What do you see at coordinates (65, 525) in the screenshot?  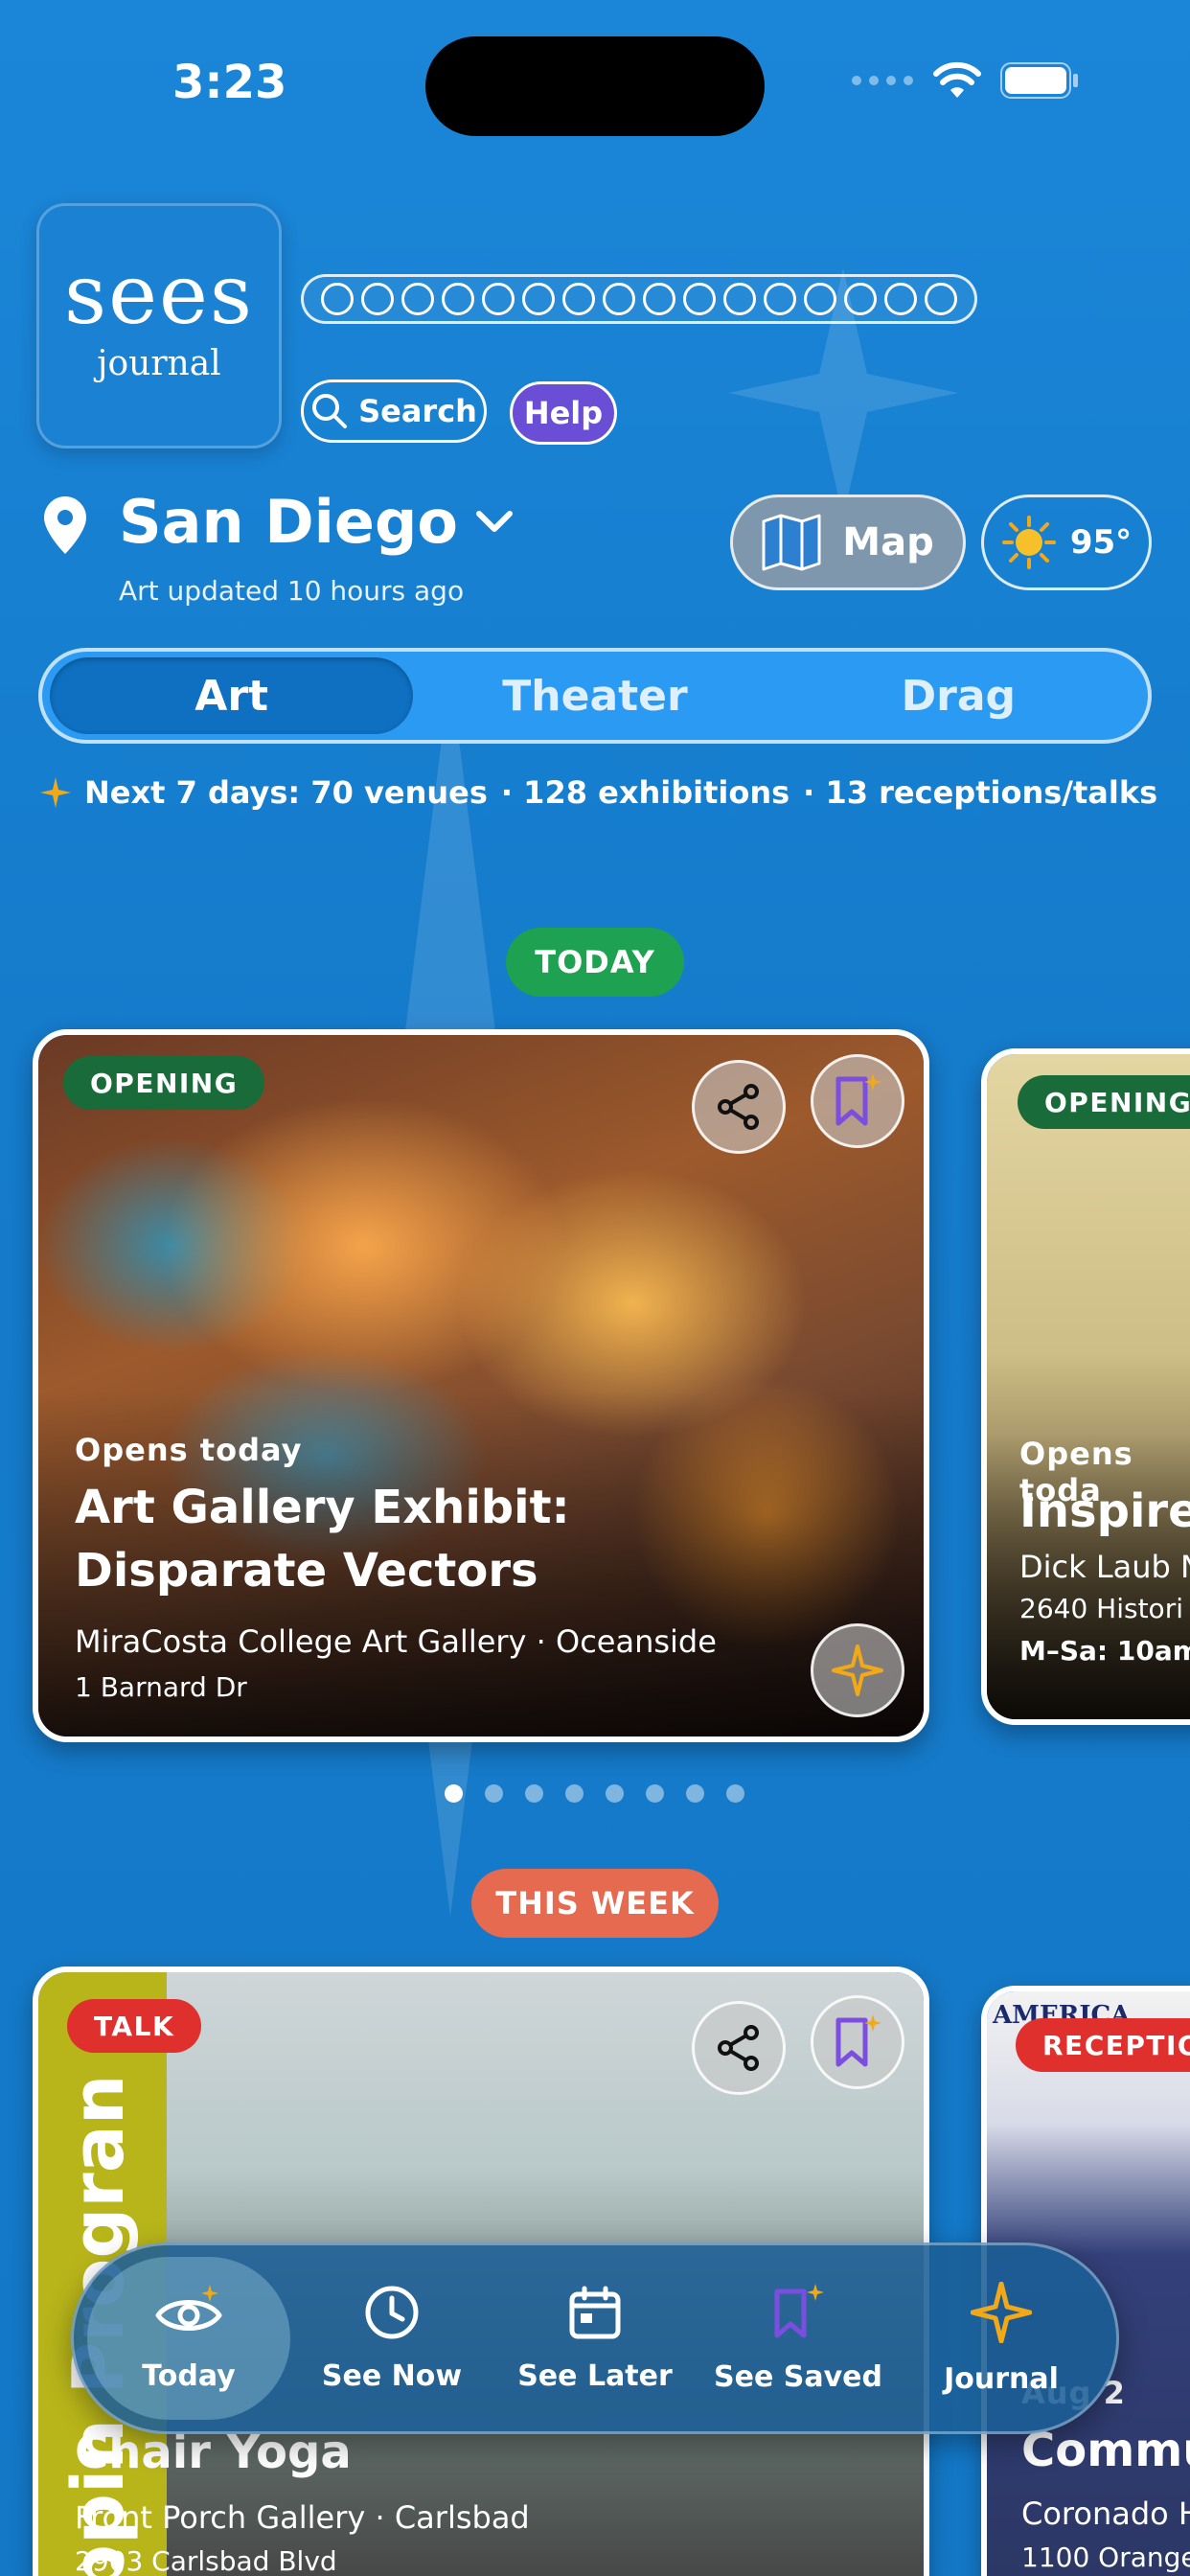 I see `location-pin-icon` at bounding box center [65, 525].